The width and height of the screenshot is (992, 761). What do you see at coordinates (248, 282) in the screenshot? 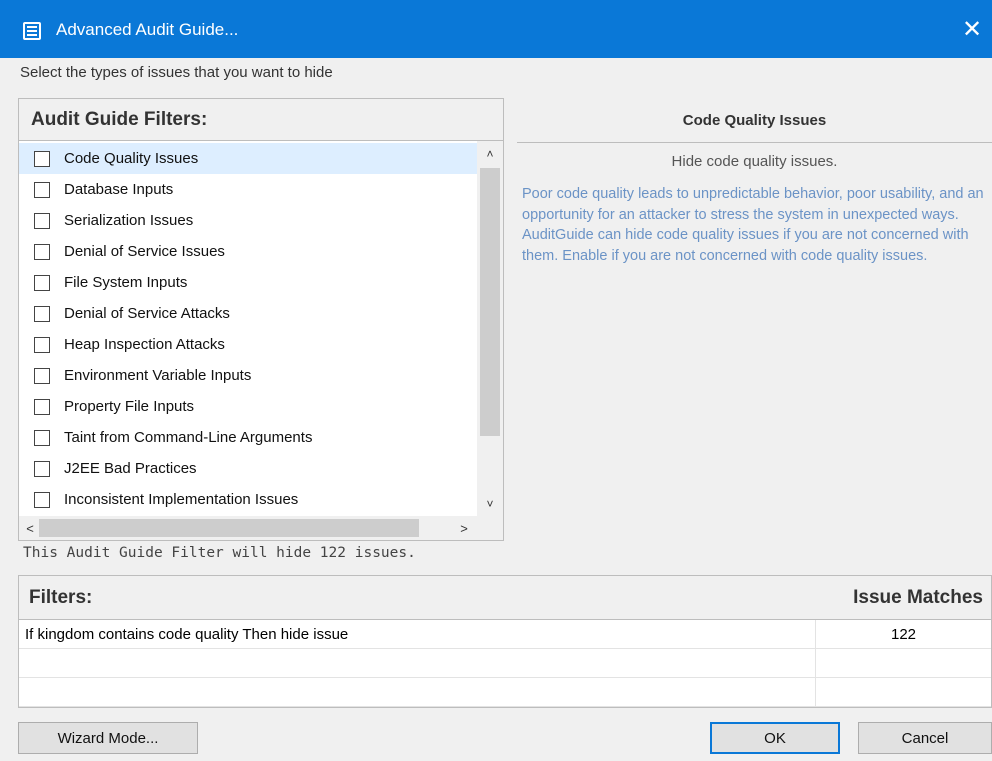
I see `filter-item: File System Inputs` at bounding box center [248, 282].